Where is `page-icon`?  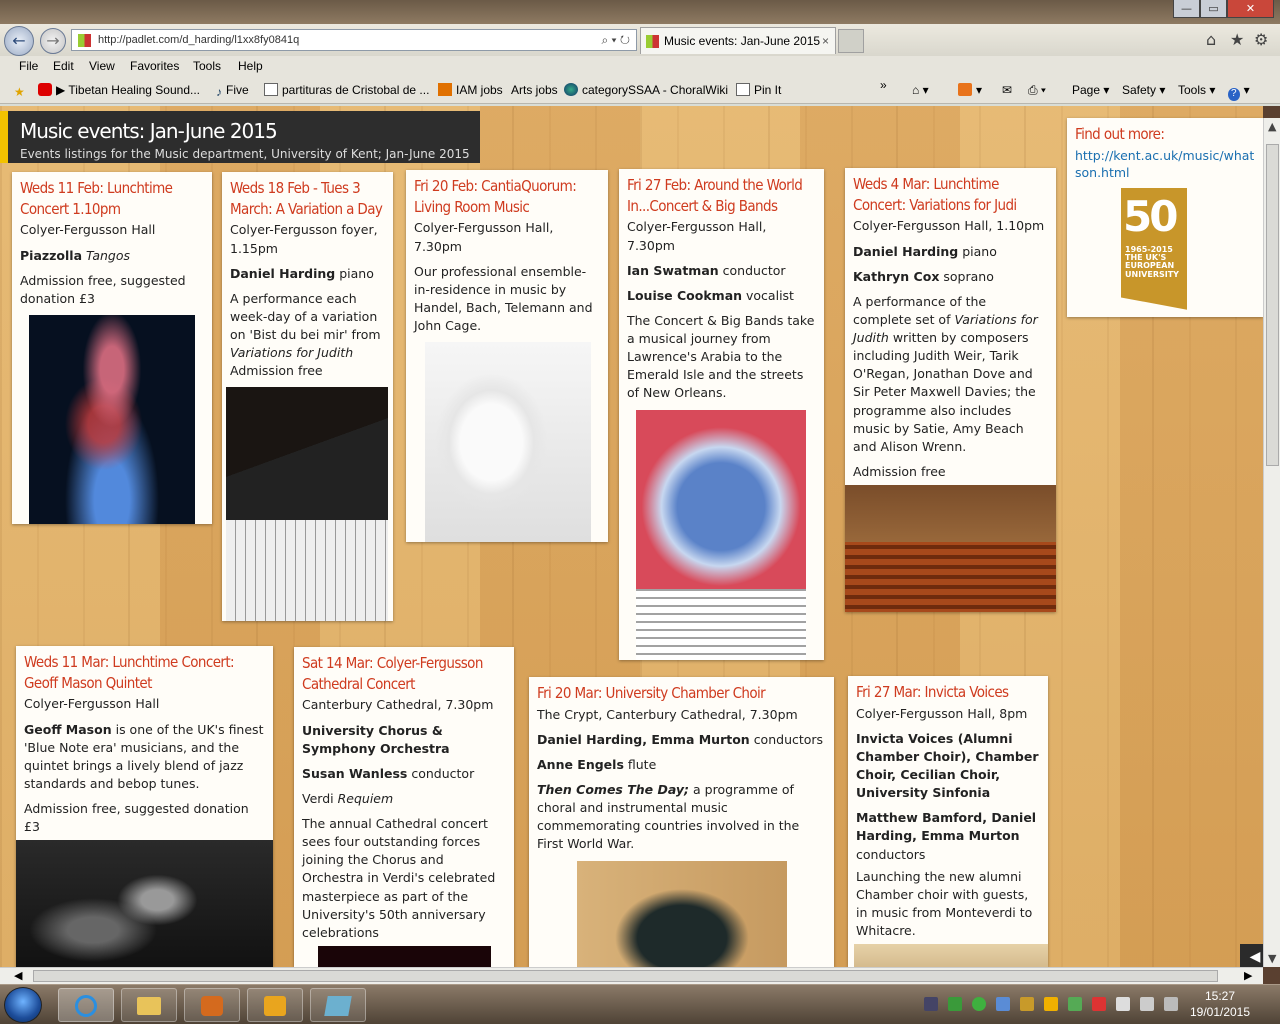
page-icon is located at coordinates (271, 89).